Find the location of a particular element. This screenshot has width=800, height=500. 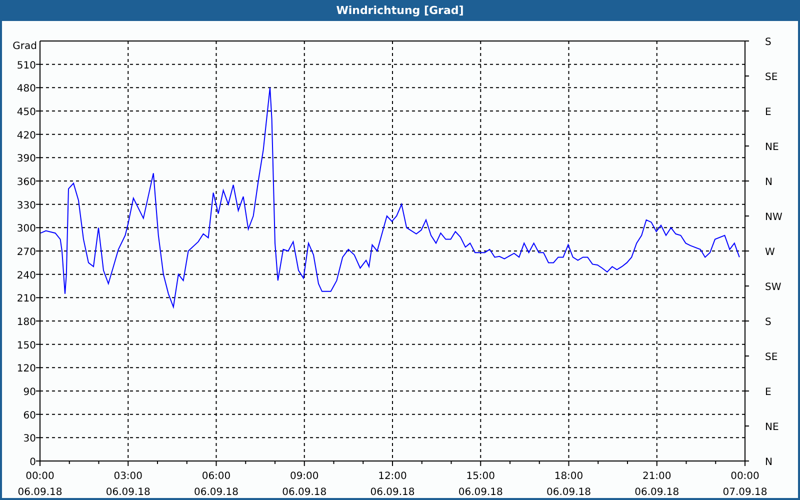

y-tick-label: 0 is located at coordinates (33, 462).